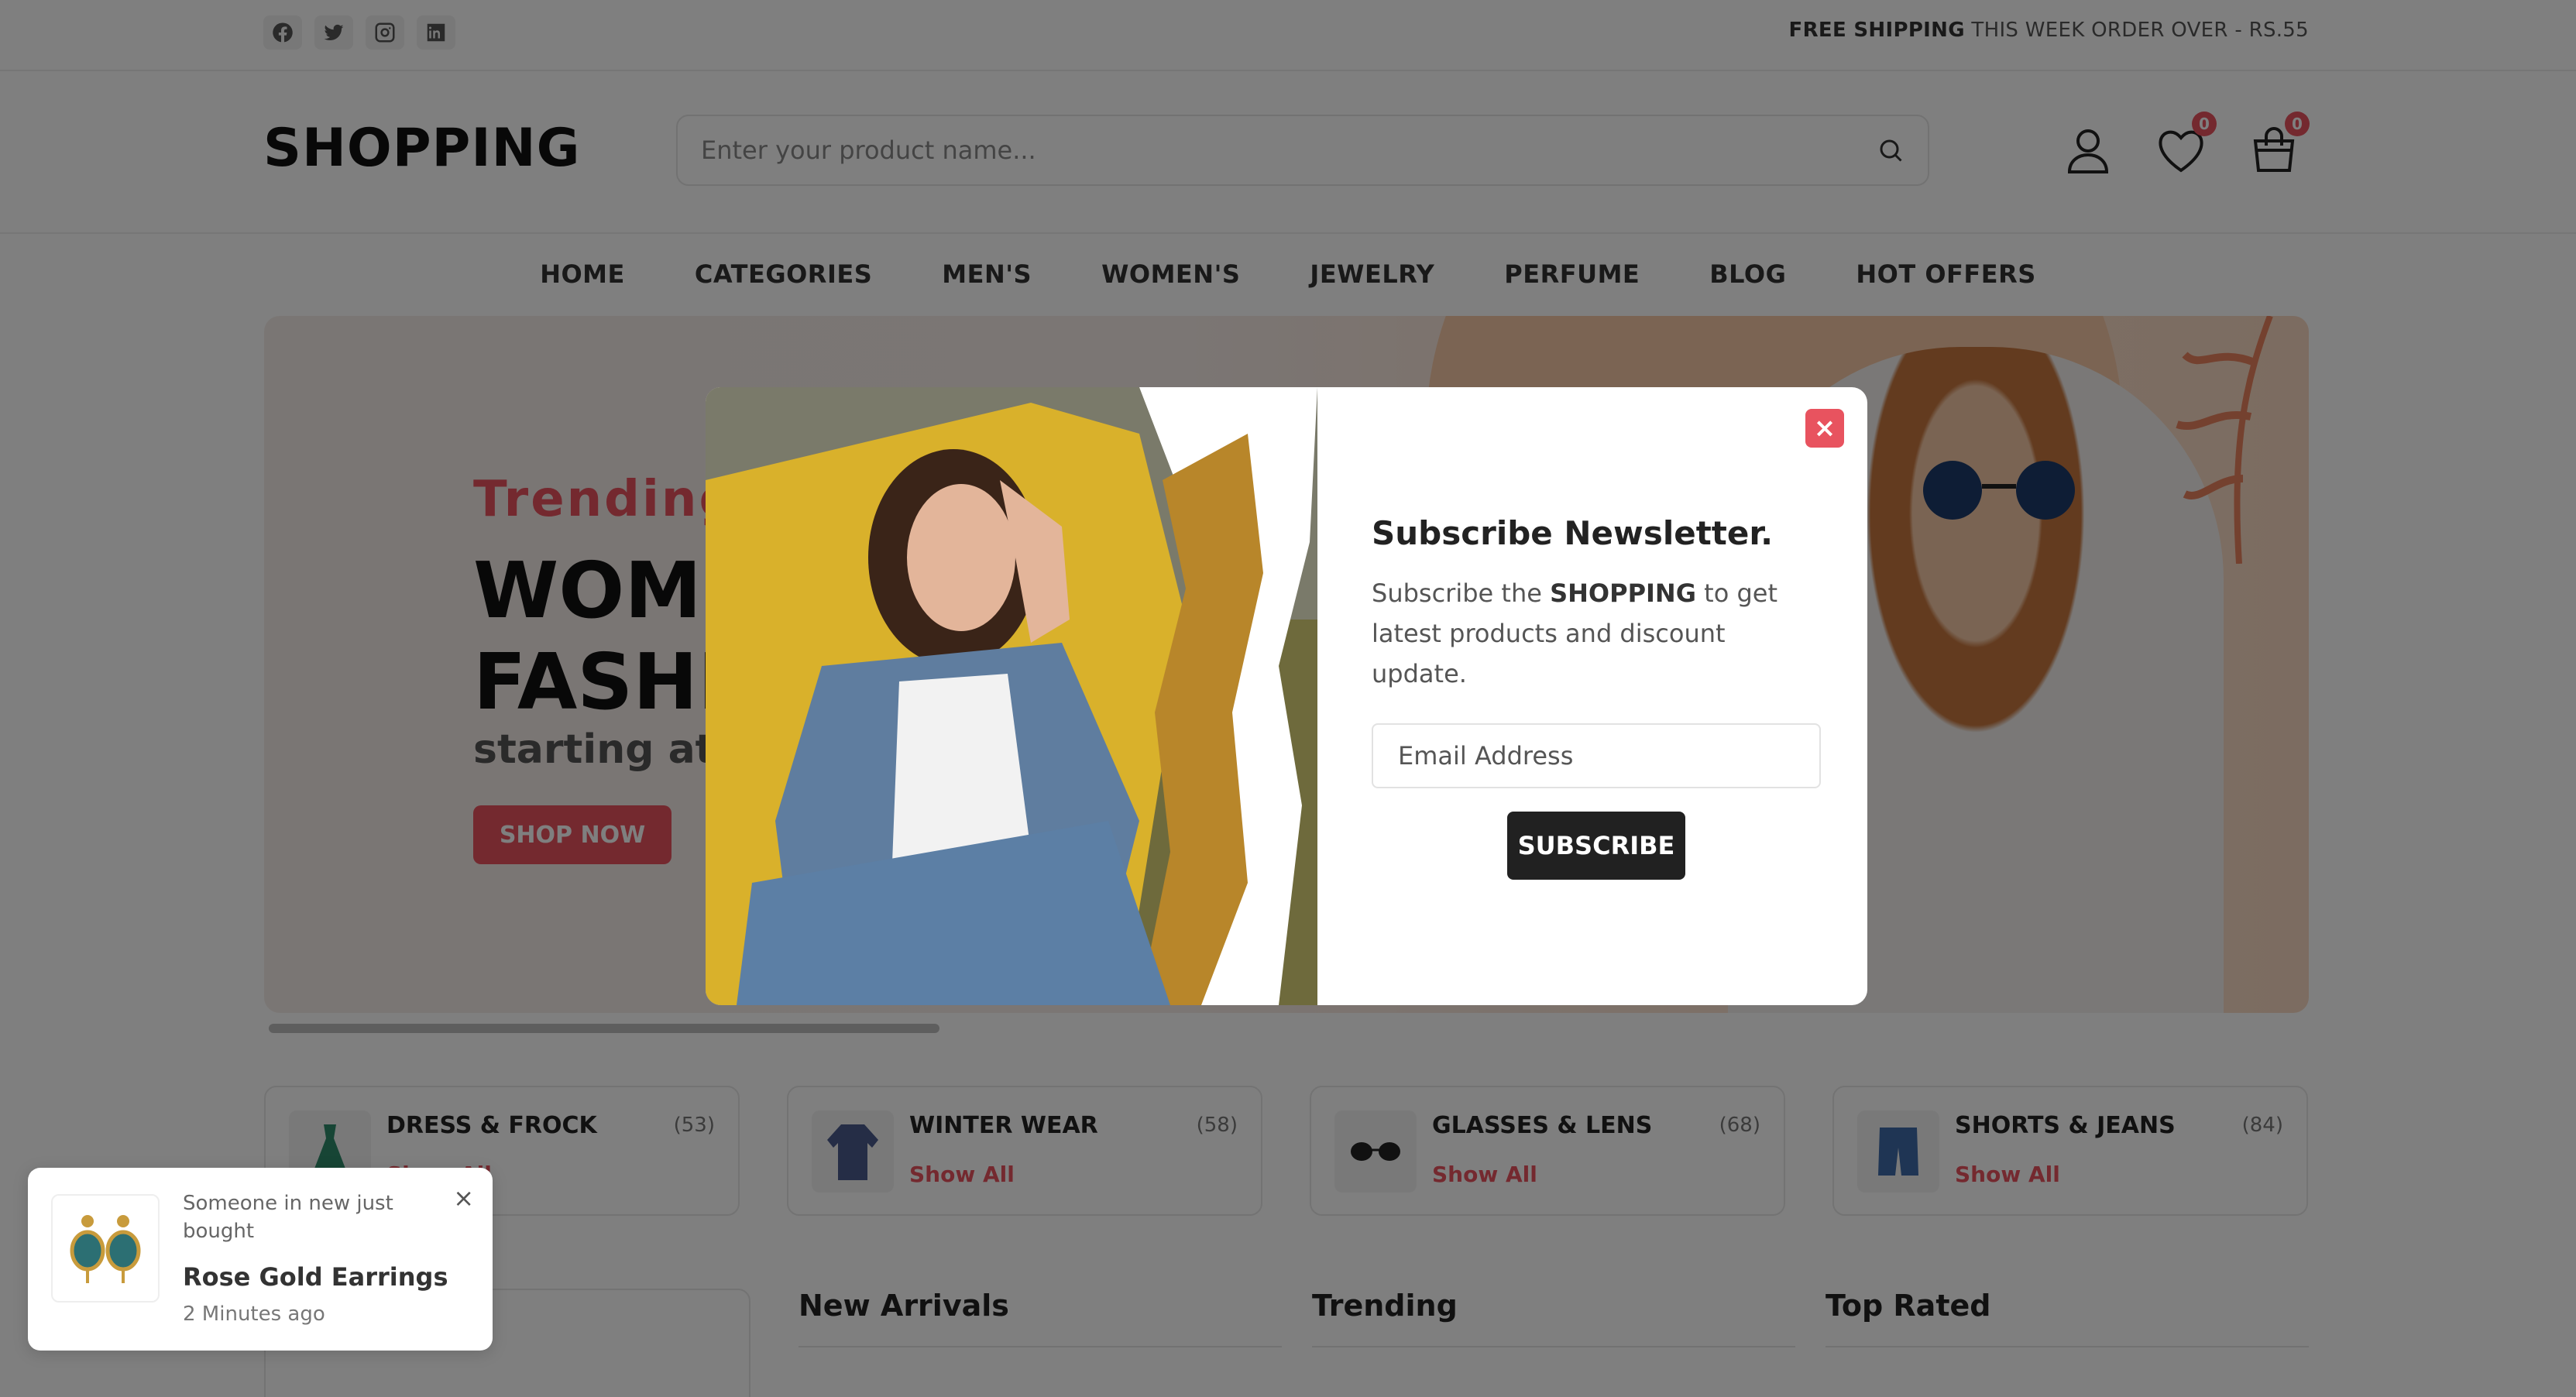 The width and height of the screenshot is (2576, 1397). Describe the element at coordinates (1596, 846) in the screenshot. I see `subscribe-button: SUBSCRIBE` at that location.